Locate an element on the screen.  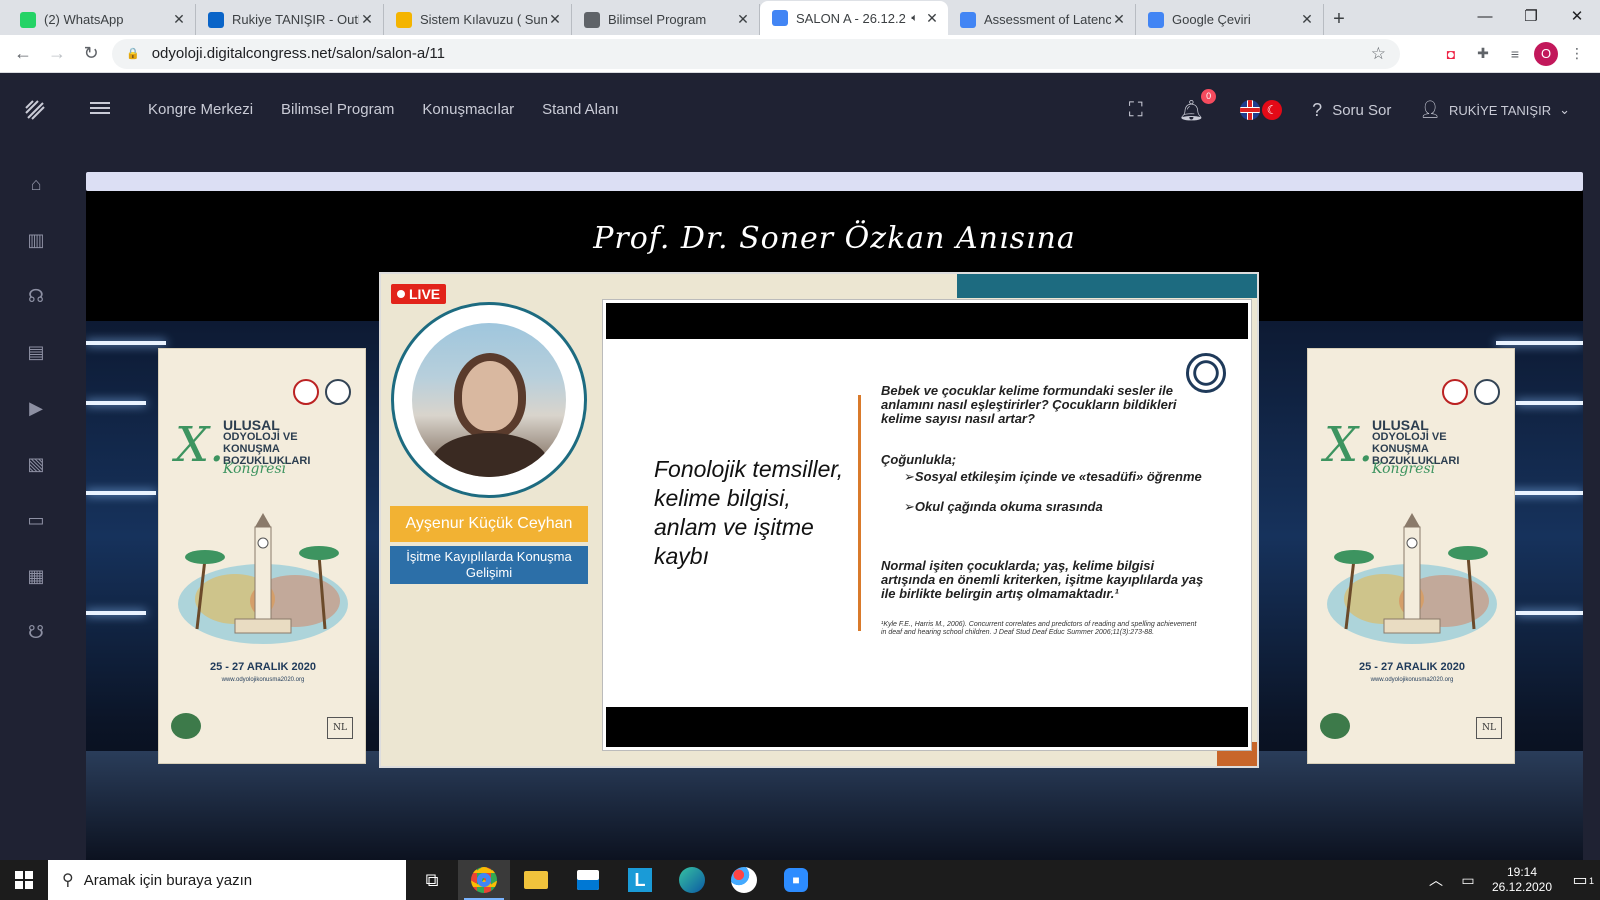
speakers-icon: ☊ is located at coordinates (36, 296).